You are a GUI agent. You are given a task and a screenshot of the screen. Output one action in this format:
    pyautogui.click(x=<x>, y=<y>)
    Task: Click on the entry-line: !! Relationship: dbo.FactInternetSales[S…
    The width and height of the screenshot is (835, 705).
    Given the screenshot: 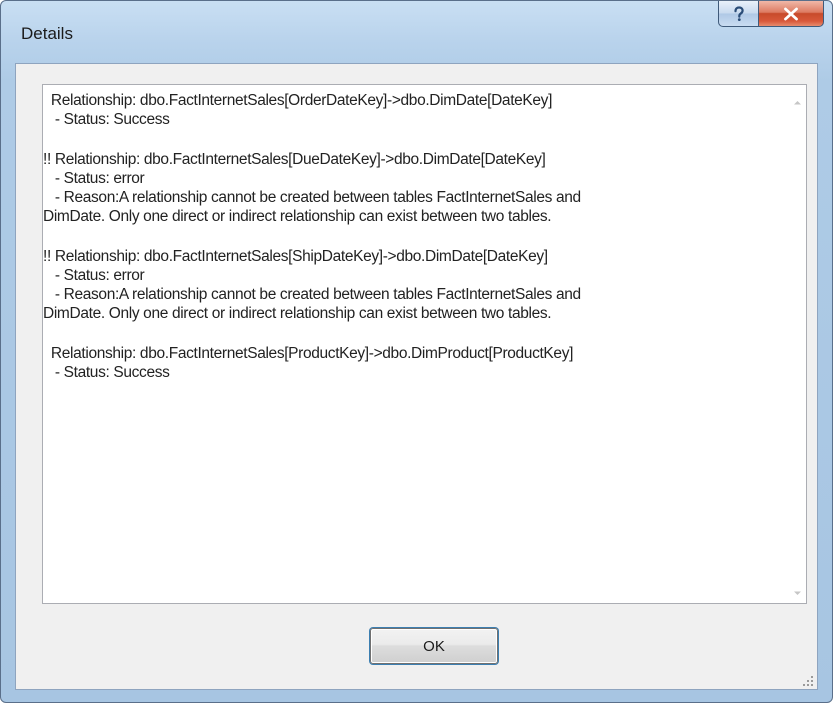 What is the action you would take?
    pyautogui.click(x=295, y=256)
    